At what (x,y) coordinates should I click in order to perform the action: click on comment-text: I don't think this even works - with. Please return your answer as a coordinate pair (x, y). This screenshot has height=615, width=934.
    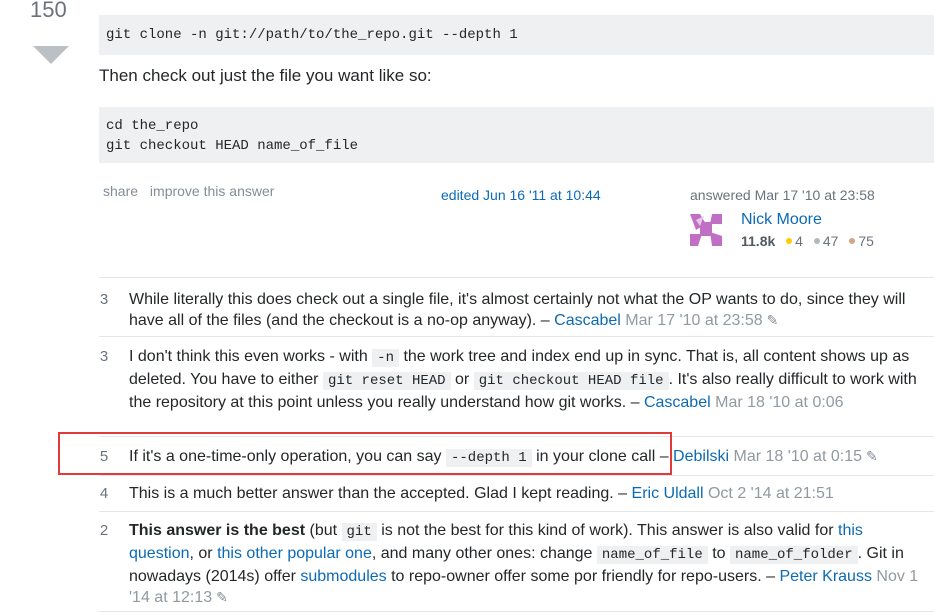
    Looking at the image, I should click on (248, 356).